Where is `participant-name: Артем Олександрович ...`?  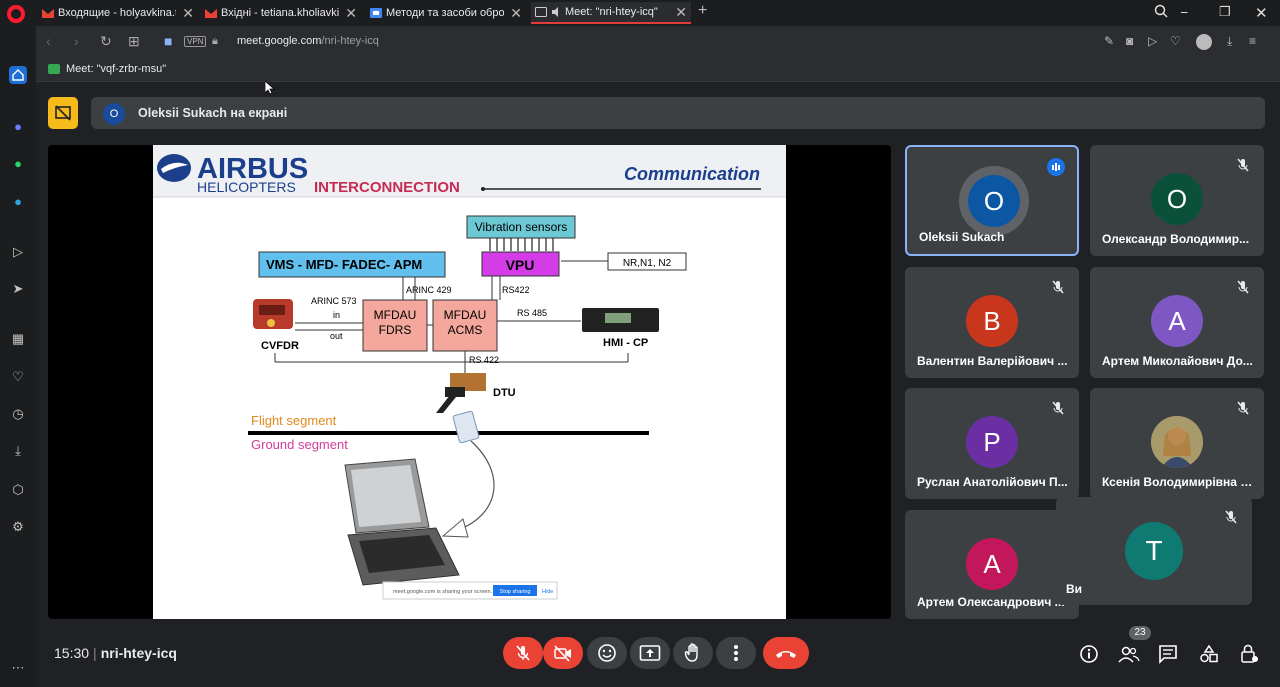
participant-name: Артем Олександрович ... is located at coordinates (991, 602).